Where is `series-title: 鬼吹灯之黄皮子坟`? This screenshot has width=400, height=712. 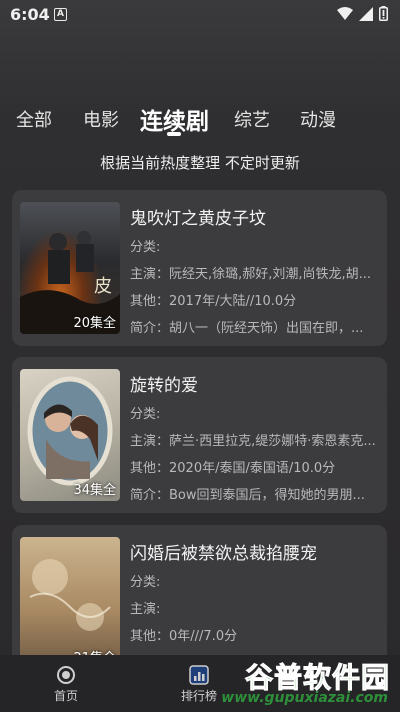
series-title: 鬼吹灯之黄皮子坟 is located at coordinates (198, 219).